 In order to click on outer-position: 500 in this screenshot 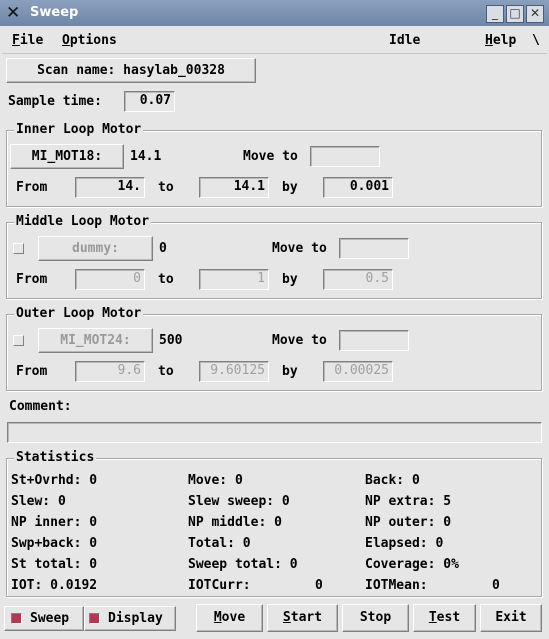, I will do `click(171, 340)`.